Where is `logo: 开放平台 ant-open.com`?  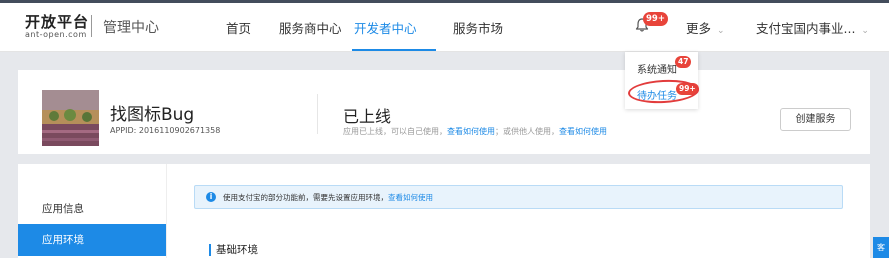 logo: 开放平台 ant-open.com is located at coordinates (57, 27).